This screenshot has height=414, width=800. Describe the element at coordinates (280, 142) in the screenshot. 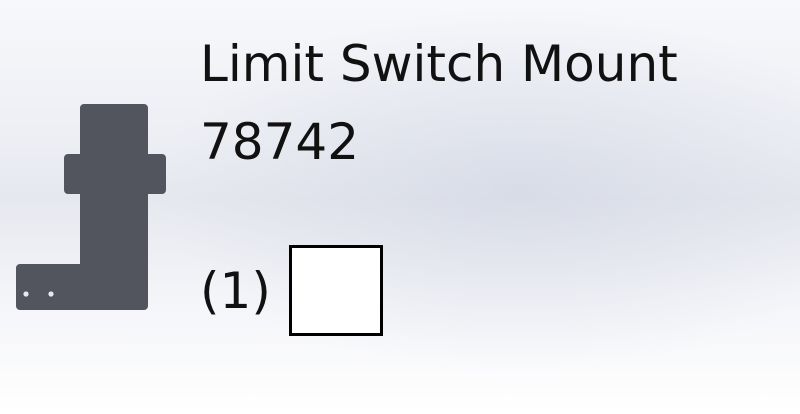

I see `part-number: 78742` at that location.